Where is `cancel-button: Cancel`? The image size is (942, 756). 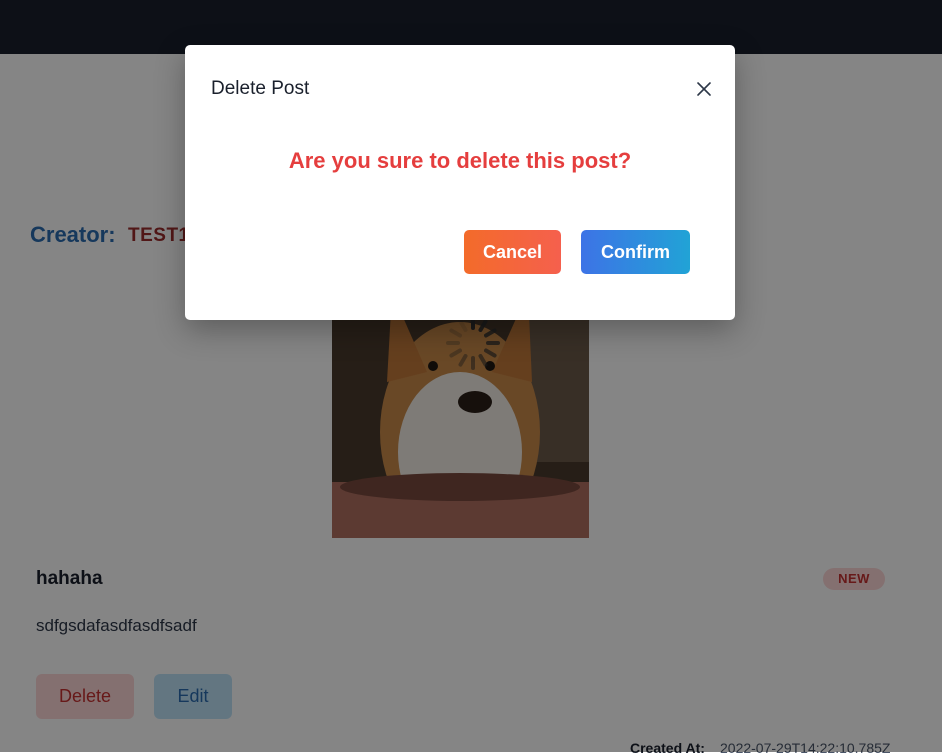
cancel-button: Cancel is located at coordinates (512, 252).